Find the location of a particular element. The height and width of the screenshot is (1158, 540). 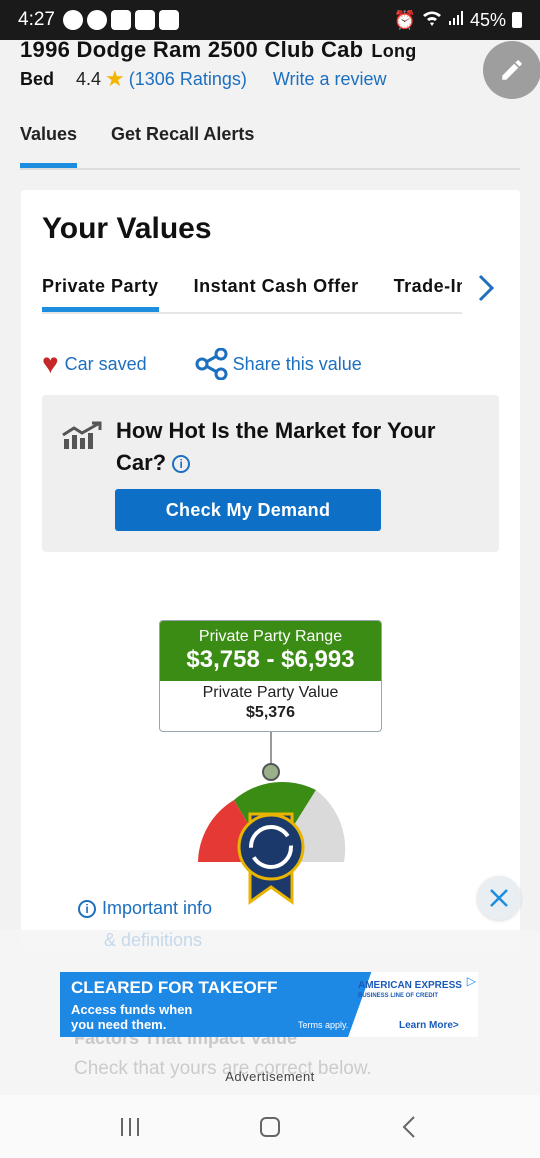

trending-up-icon is located at coordinates (82, 435).